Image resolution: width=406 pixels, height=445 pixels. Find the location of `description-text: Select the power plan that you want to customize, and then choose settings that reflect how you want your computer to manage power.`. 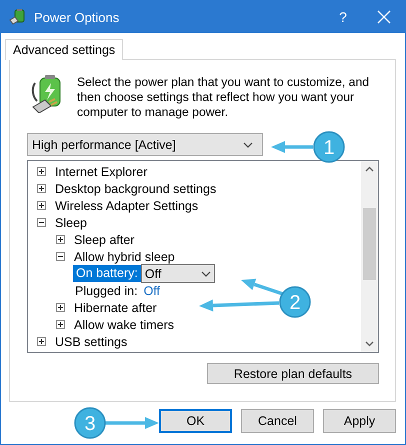

description-text: Select the power plan that you want to customize, and then choose settings that reflect how you want your computer to manage power. is located at coordinates (223, 97).